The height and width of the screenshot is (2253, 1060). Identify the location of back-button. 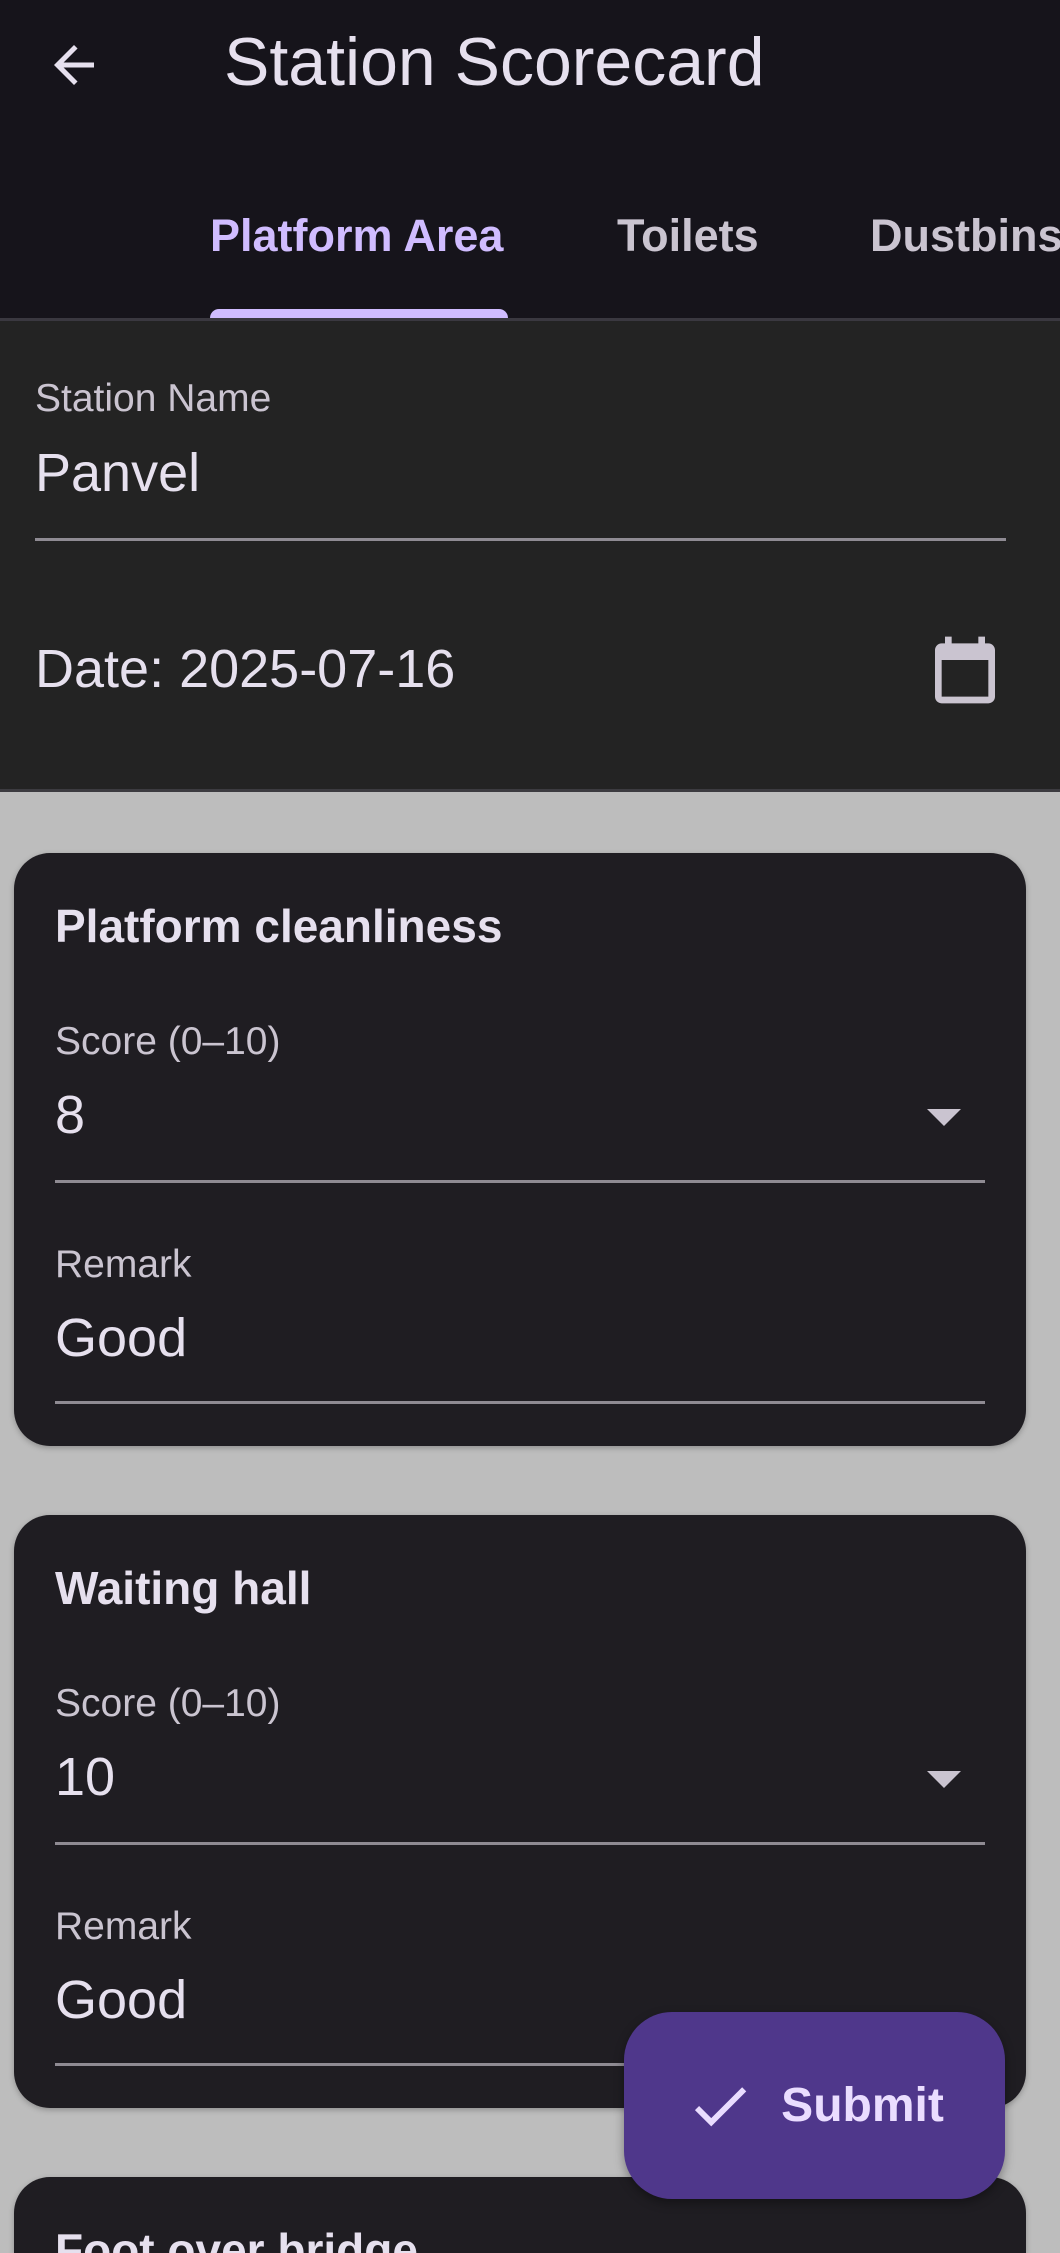
(74, 65).